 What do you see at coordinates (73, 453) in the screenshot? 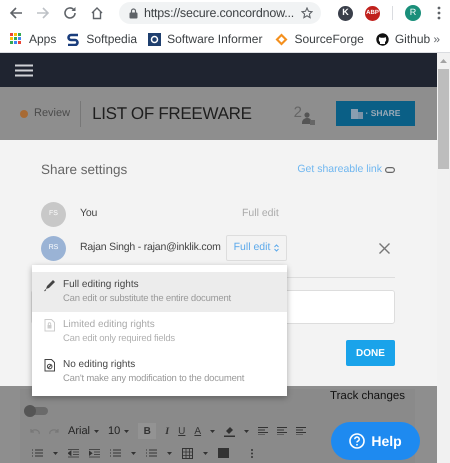
I see `outdent-icon` at bounding box center [73, 453].